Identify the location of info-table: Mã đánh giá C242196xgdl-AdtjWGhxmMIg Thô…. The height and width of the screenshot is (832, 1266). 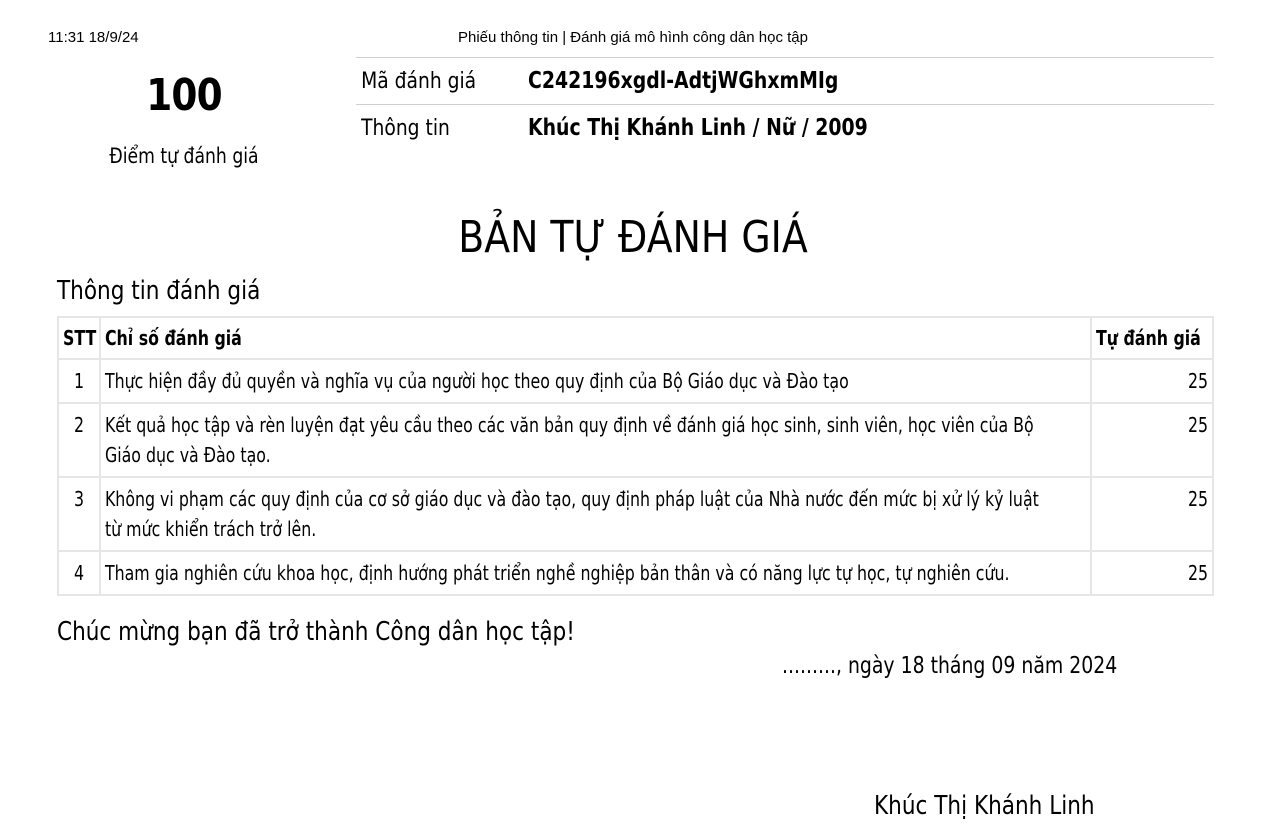
(785, 104).